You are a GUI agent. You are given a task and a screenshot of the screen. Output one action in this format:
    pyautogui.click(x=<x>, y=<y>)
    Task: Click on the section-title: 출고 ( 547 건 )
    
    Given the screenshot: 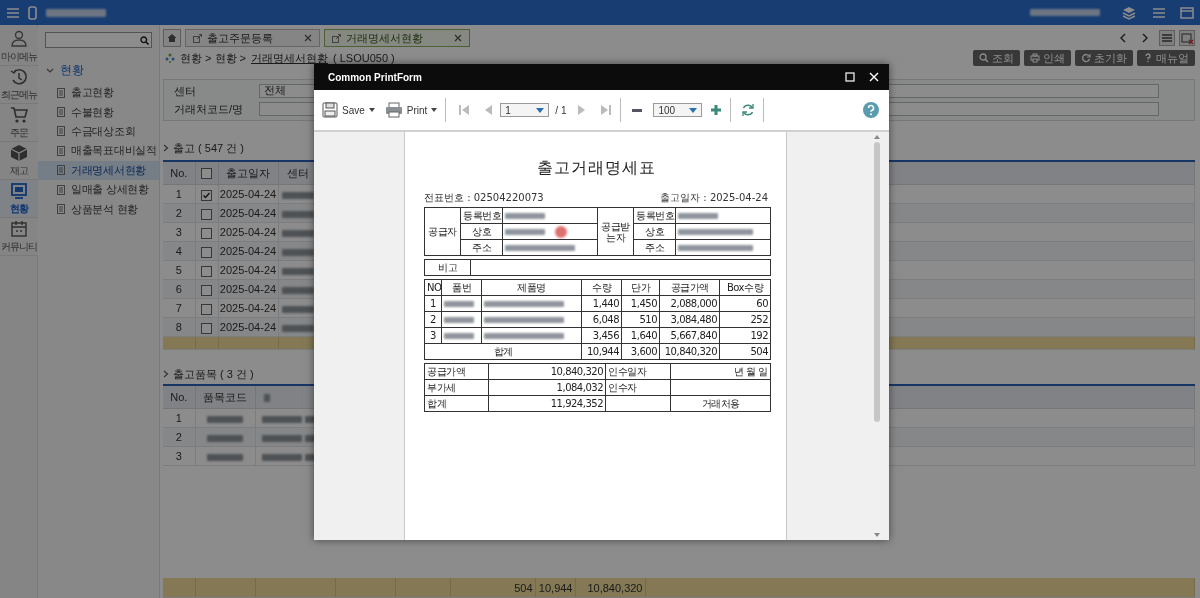 What is the action you would take?
    pyautogui.click(x=208, y=148)
    